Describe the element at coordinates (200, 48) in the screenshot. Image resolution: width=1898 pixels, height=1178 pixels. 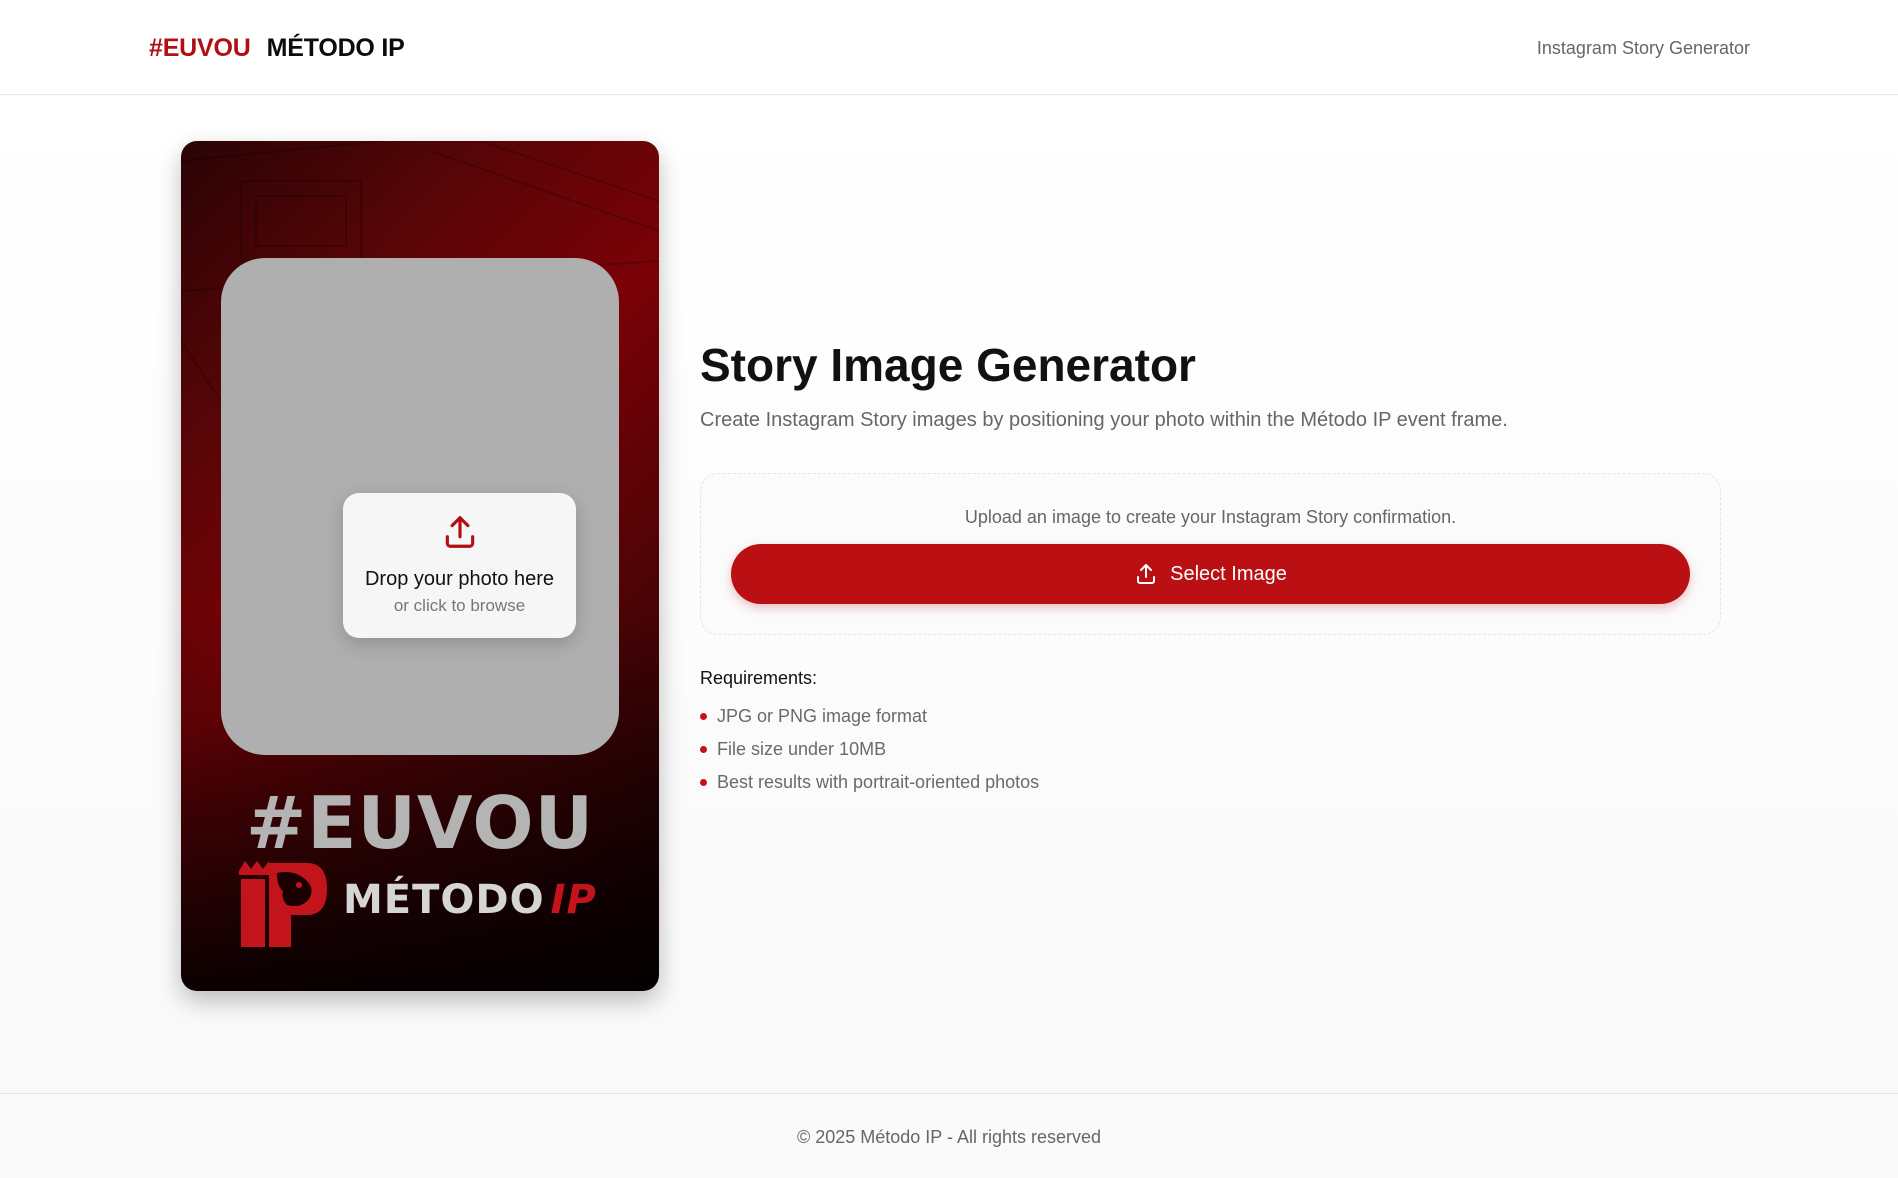
I see `brand-hashtag: #EUVOU` at that location.